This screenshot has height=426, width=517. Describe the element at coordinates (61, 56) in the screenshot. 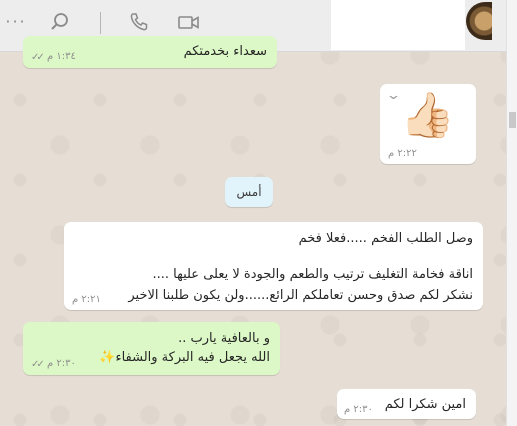

I see `message-time: ١:٣٤ م` at that location.